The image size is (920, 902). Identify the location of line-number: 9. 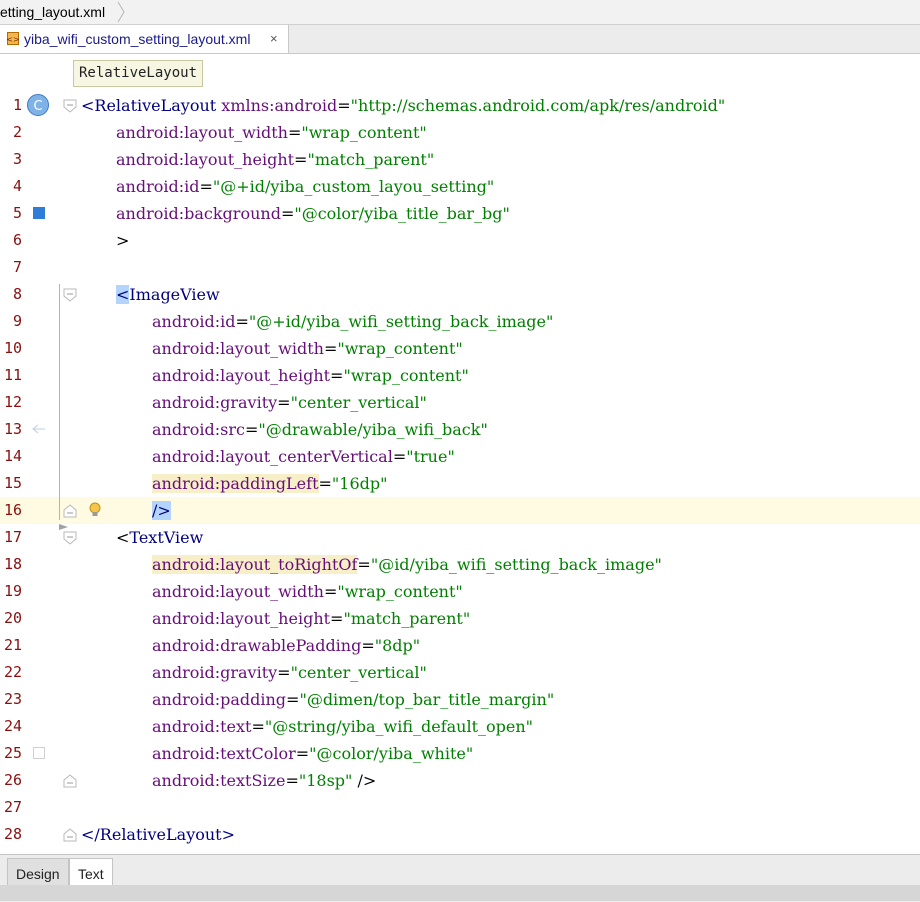
(17, 321).